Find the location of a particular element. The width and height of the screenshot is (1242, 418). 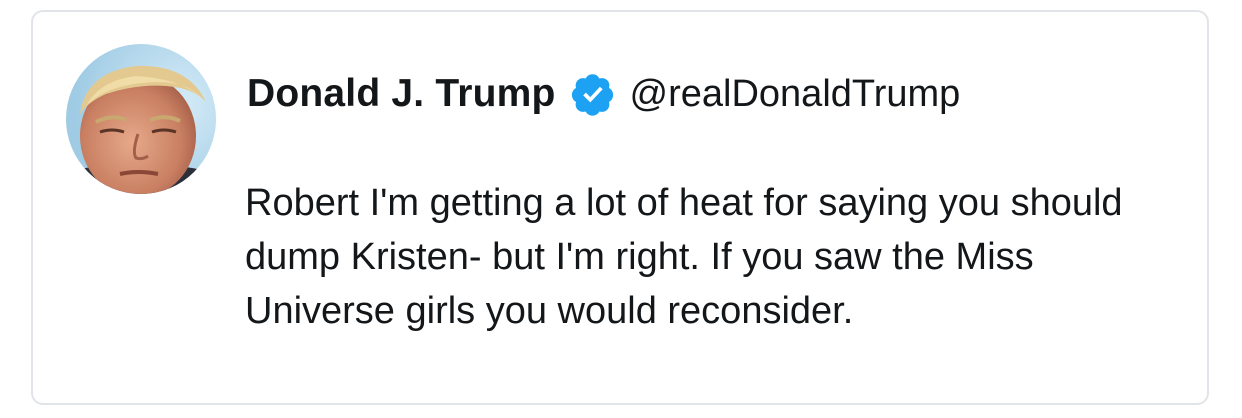

verified-check-icon is located at coordinates (593, 94).